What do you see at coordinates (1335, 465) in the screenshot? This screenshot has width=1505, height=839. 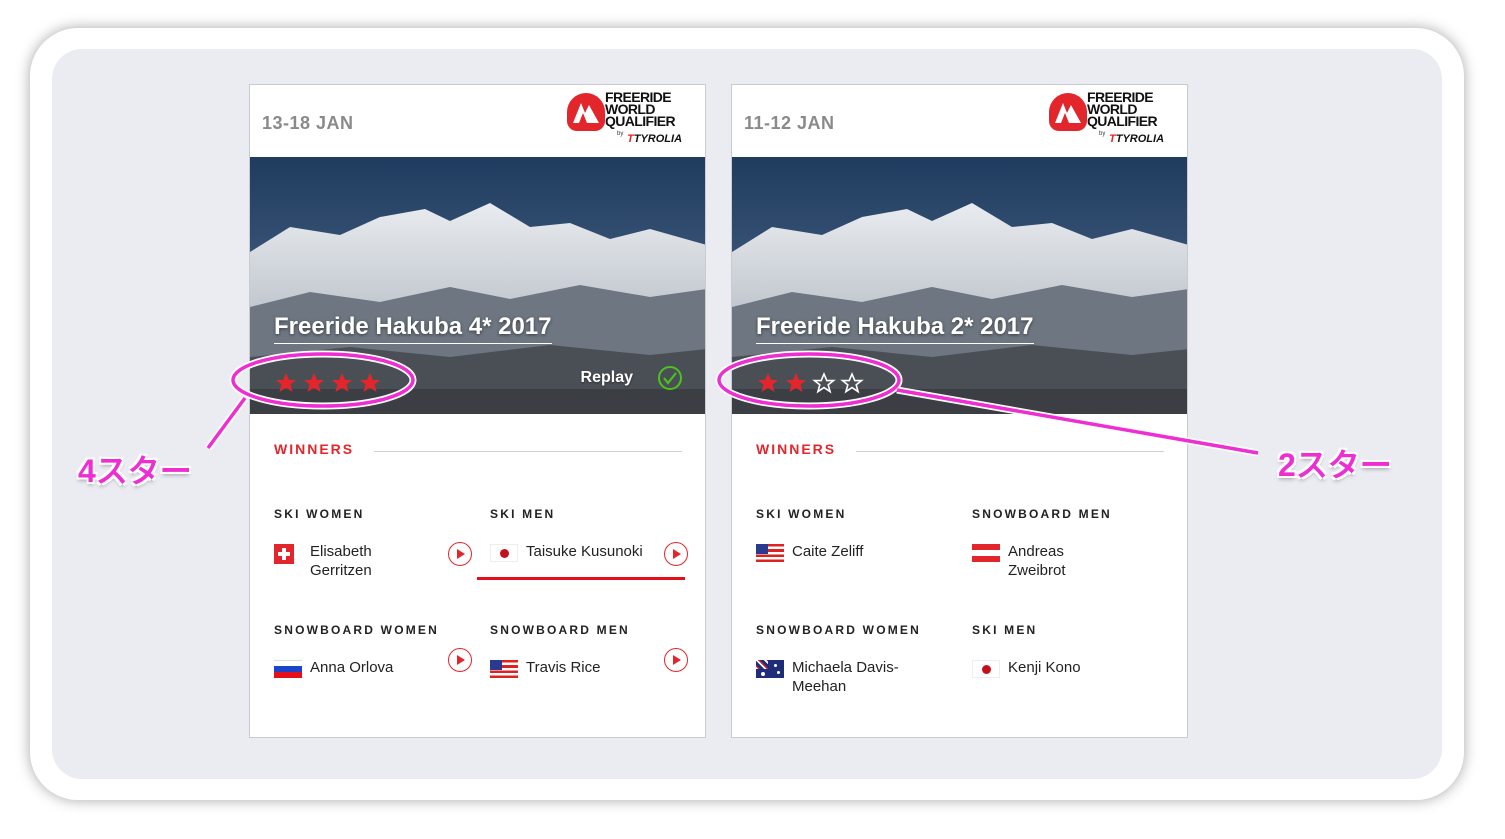 I see `annotation-2-star: 2スター` at bounding box center [1335, 465].